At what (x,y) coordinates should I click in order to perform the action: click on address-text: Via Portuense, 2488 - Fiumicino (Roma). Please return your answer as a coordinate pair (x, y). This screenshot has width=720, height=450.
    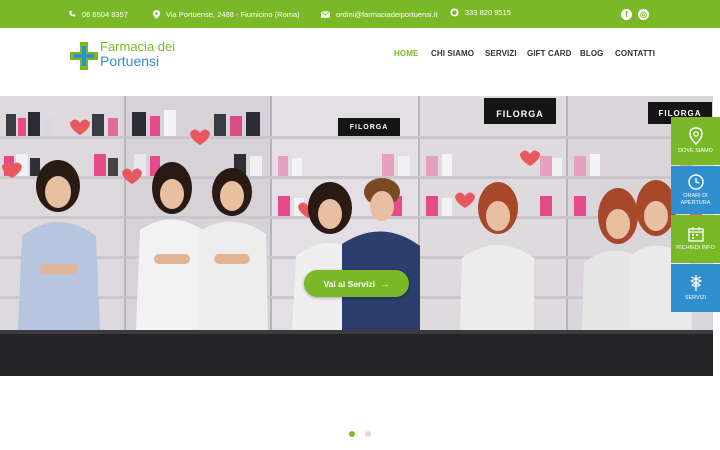
    Looking at the image, I should click on (233, 14).